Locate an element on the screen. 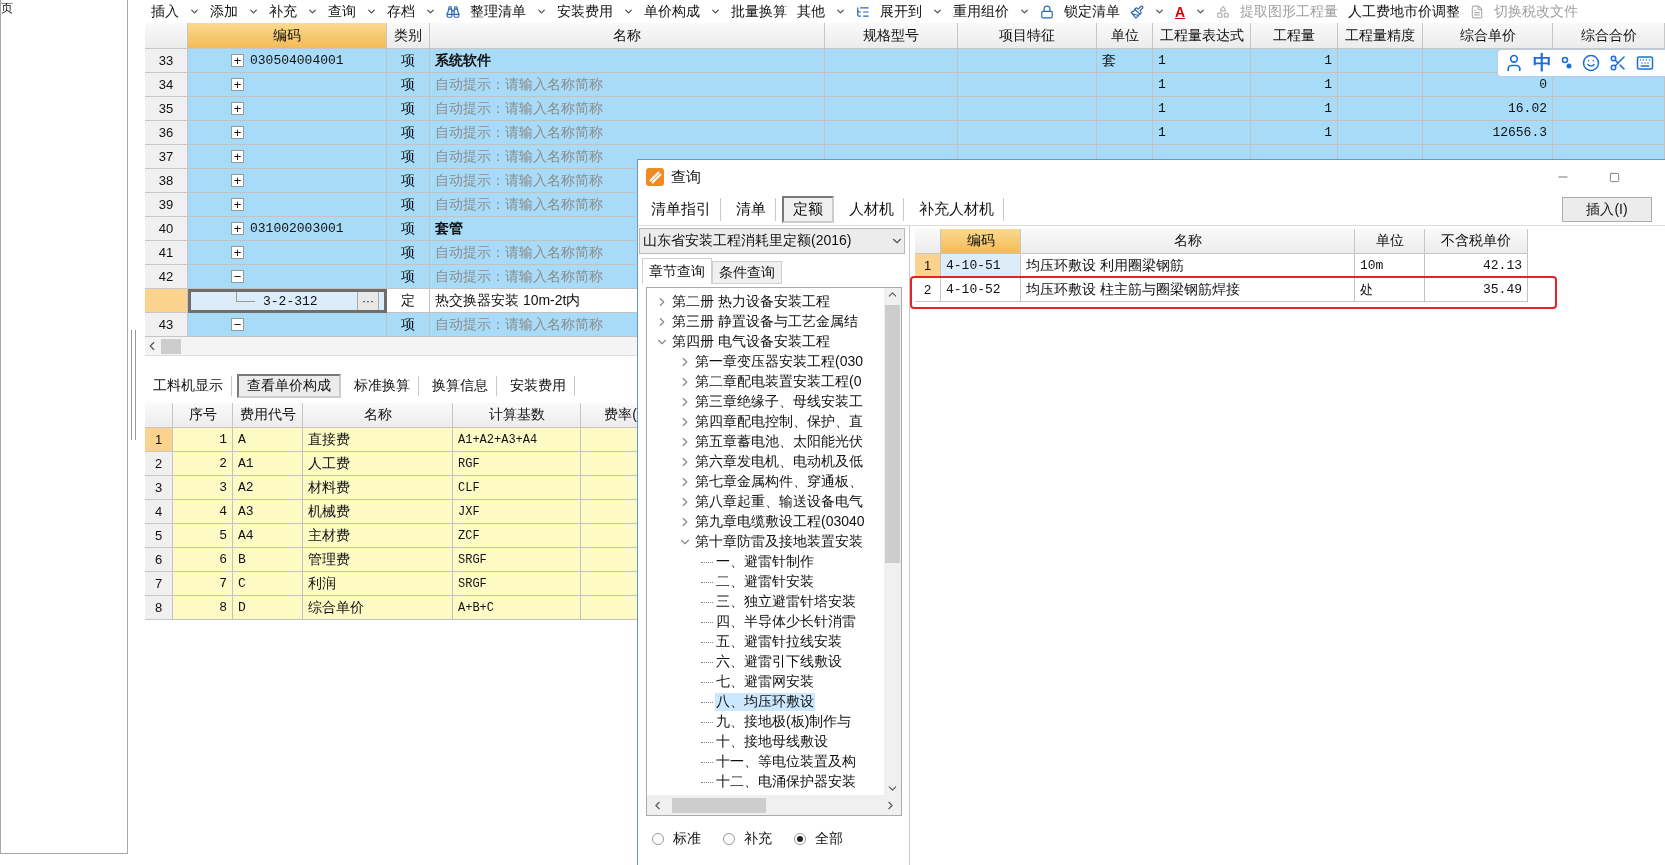 This screenshot has height=865, width=1665. column-header: 单位 is located at coordinates (1125, 36).